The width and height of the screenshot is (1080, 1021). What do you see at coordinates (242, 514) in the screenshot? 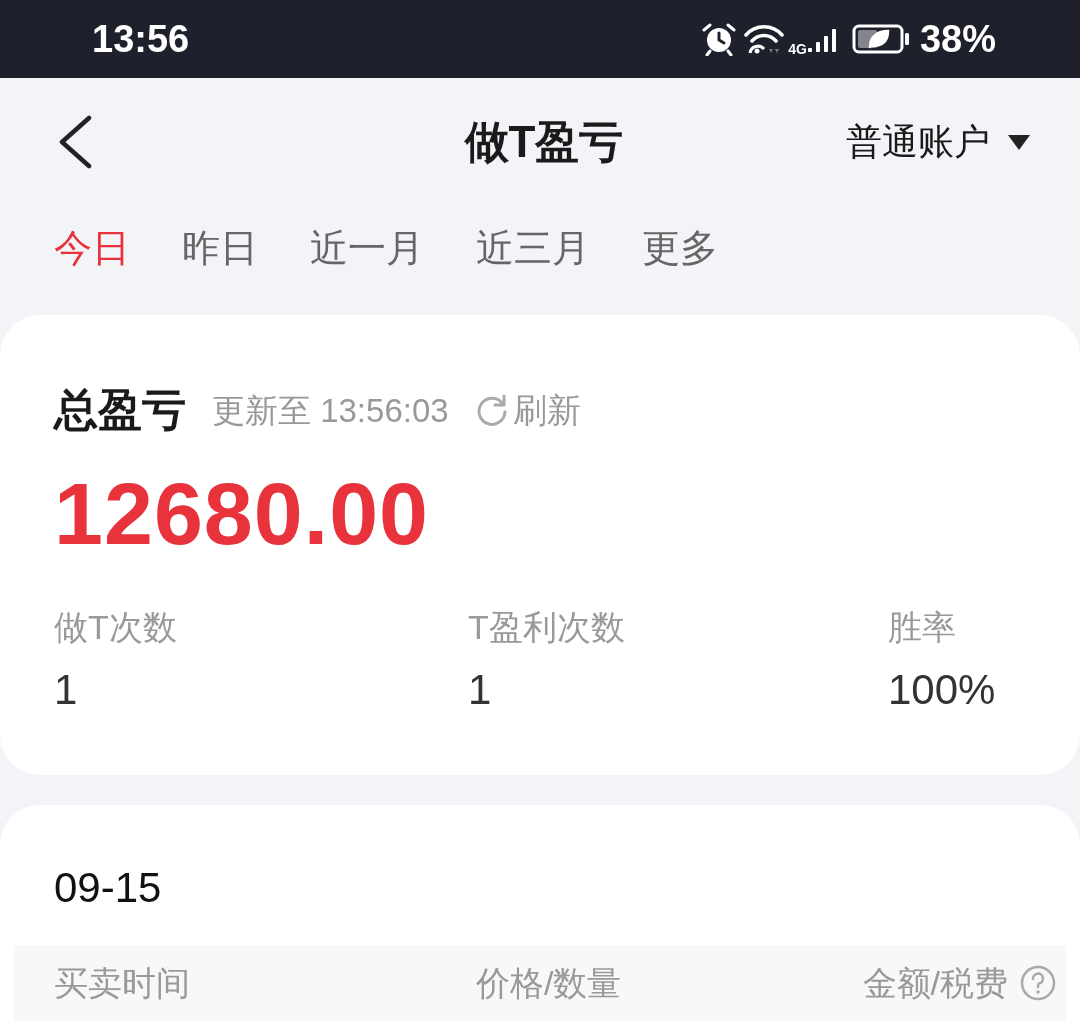
I see `total-profit: 12680.00` at bounding box center [242, 514].